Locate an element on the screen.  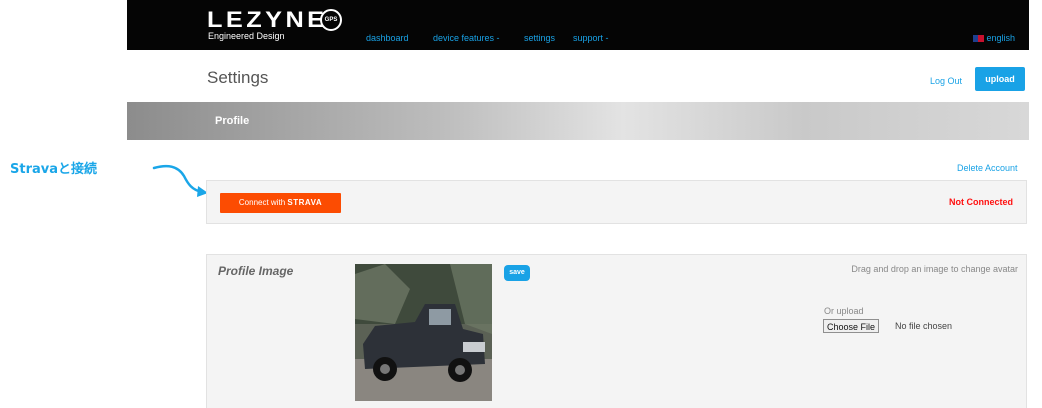
avatar-truck-image is located at coordinates (423, 332).